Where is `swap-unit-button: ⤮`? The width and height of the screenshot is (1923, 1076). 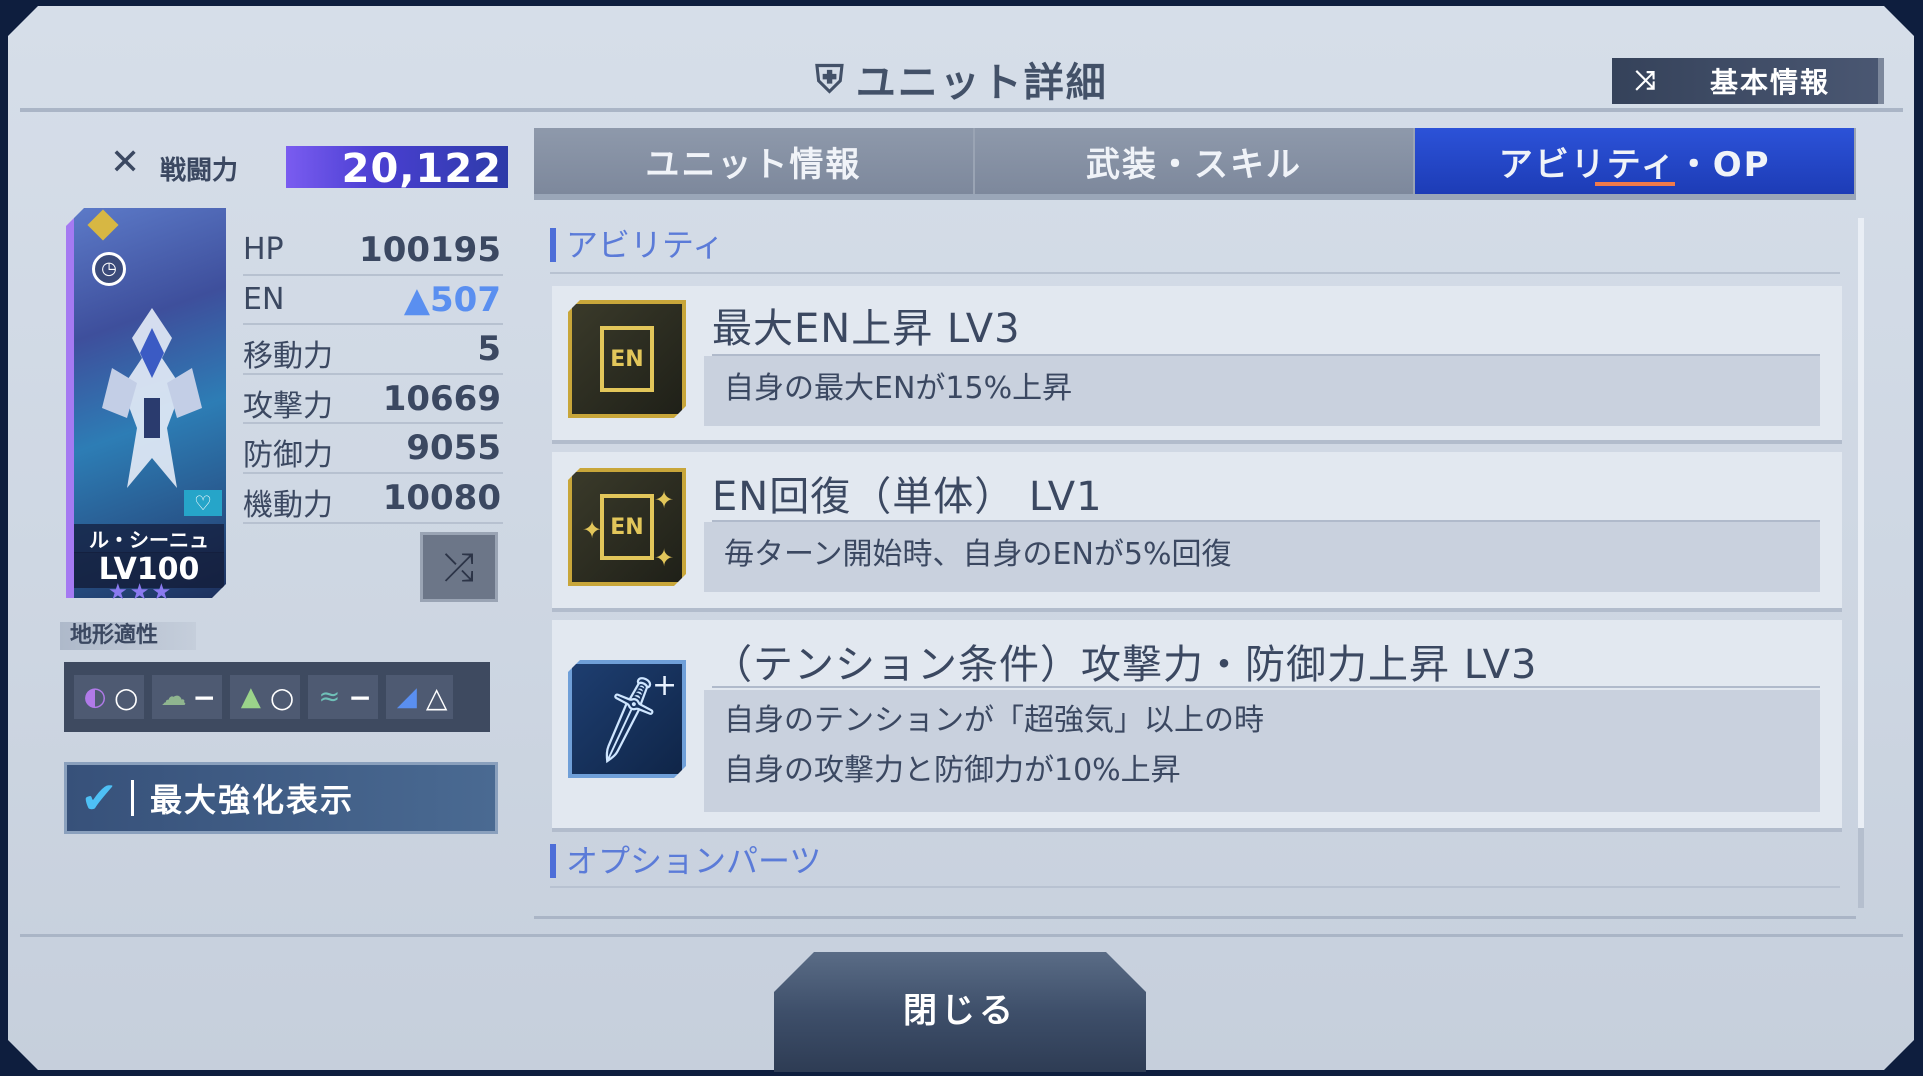
swap-unit-button: ⤮ is located at coordinates (459, 567).